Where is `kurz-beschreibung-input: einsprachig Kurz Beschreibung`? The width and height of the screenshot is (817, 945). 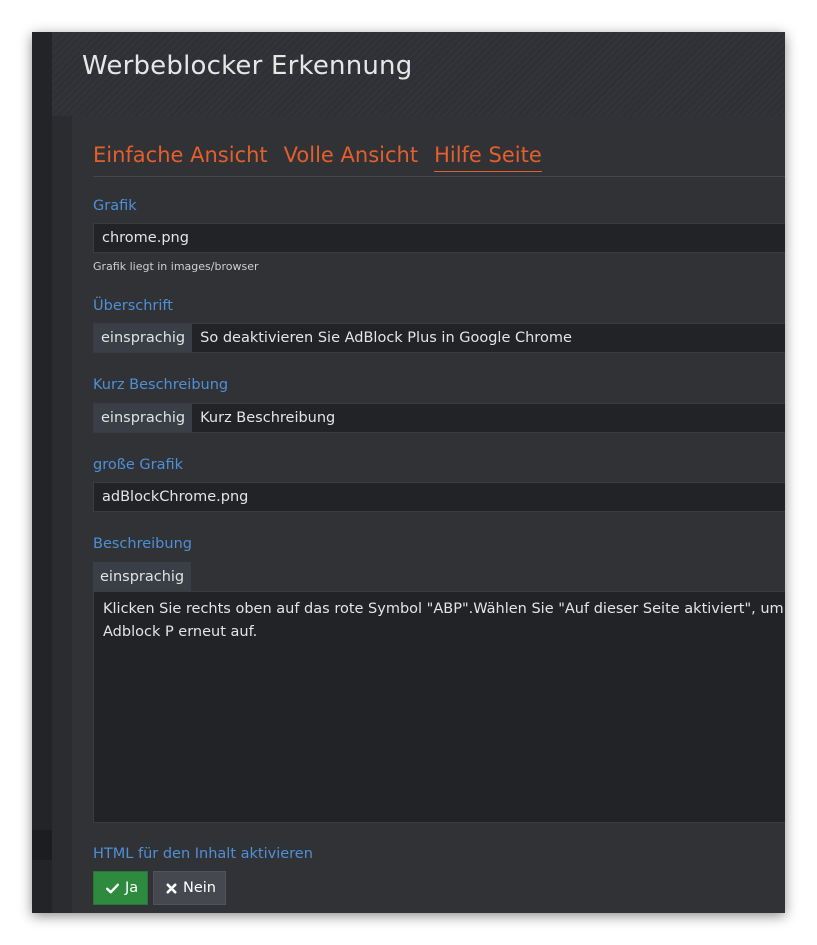 kurz-beschreibung-input: einsprachig Kurz Beschreibung is located at coordinates (439, 418).